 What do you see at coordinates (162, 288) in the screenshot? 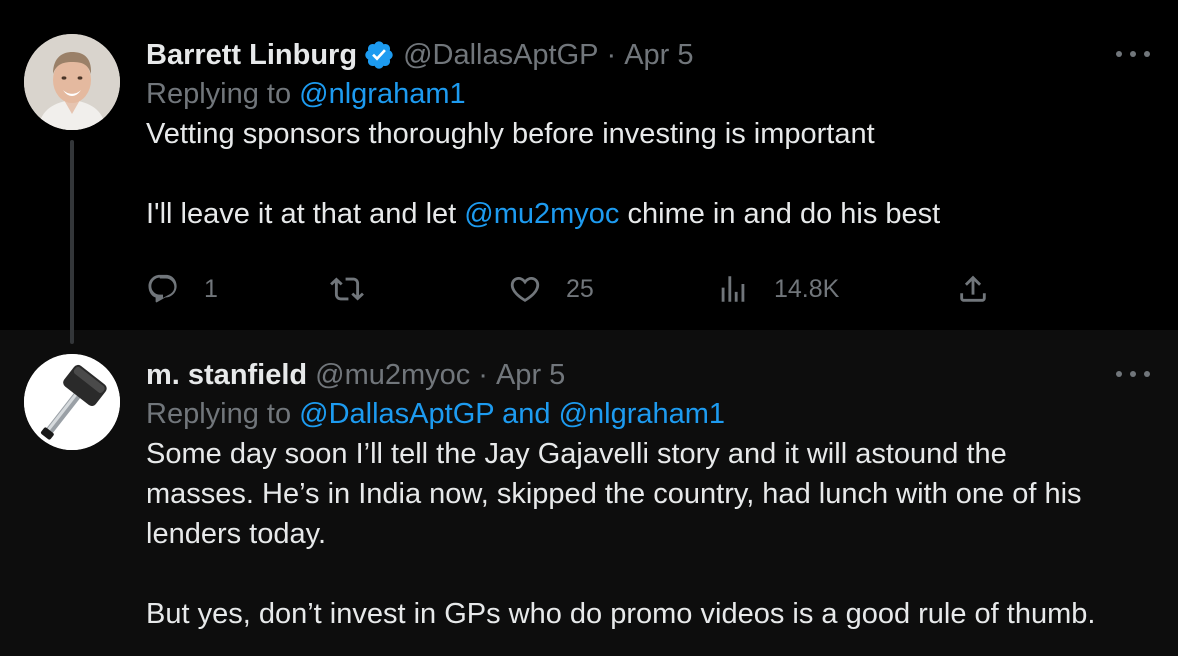
I see `reply-icon` at bounding box center [162, 288].